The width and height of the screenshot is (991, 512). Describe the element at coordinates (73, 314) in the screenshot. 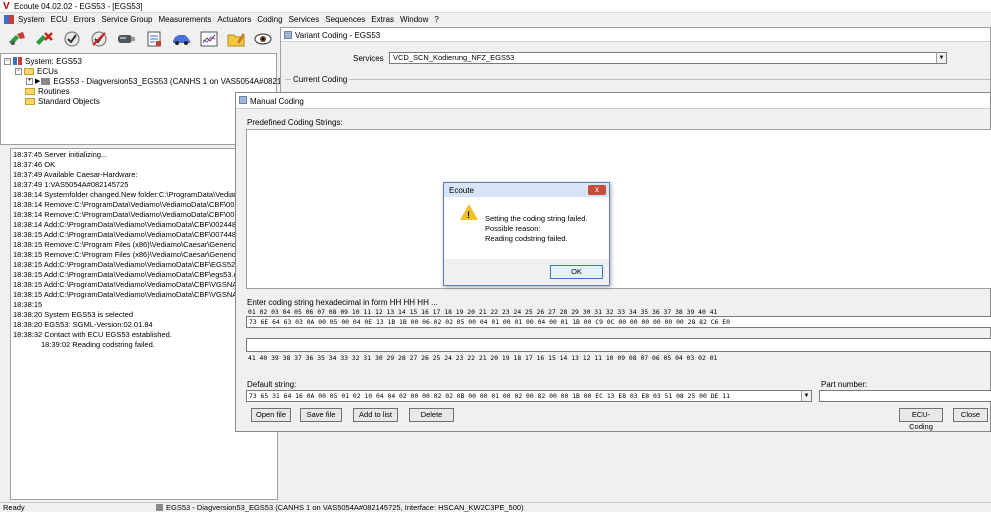

I see `log-line: 18:38:20 System EGS53 is selected` at that location.